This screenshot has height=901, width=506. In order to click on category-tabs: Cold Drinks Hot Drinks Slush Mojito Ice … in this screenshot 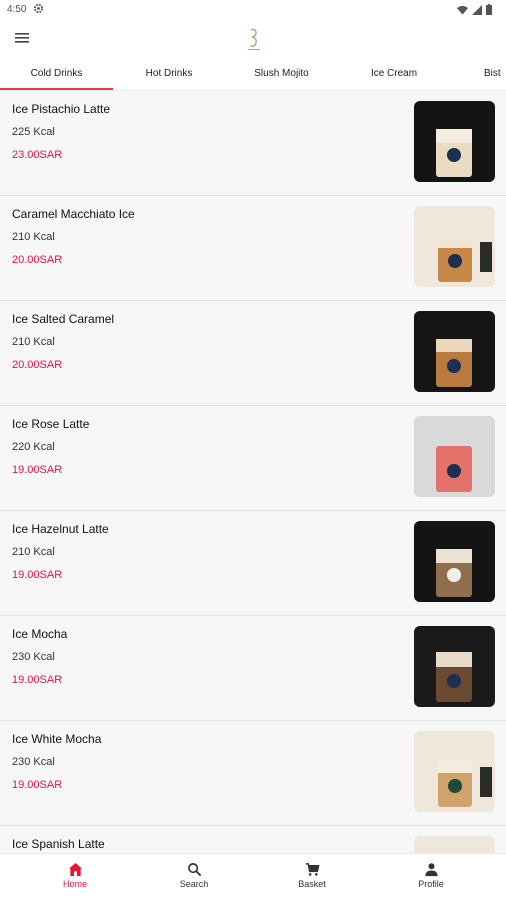, I will do `click(253, 75)`.